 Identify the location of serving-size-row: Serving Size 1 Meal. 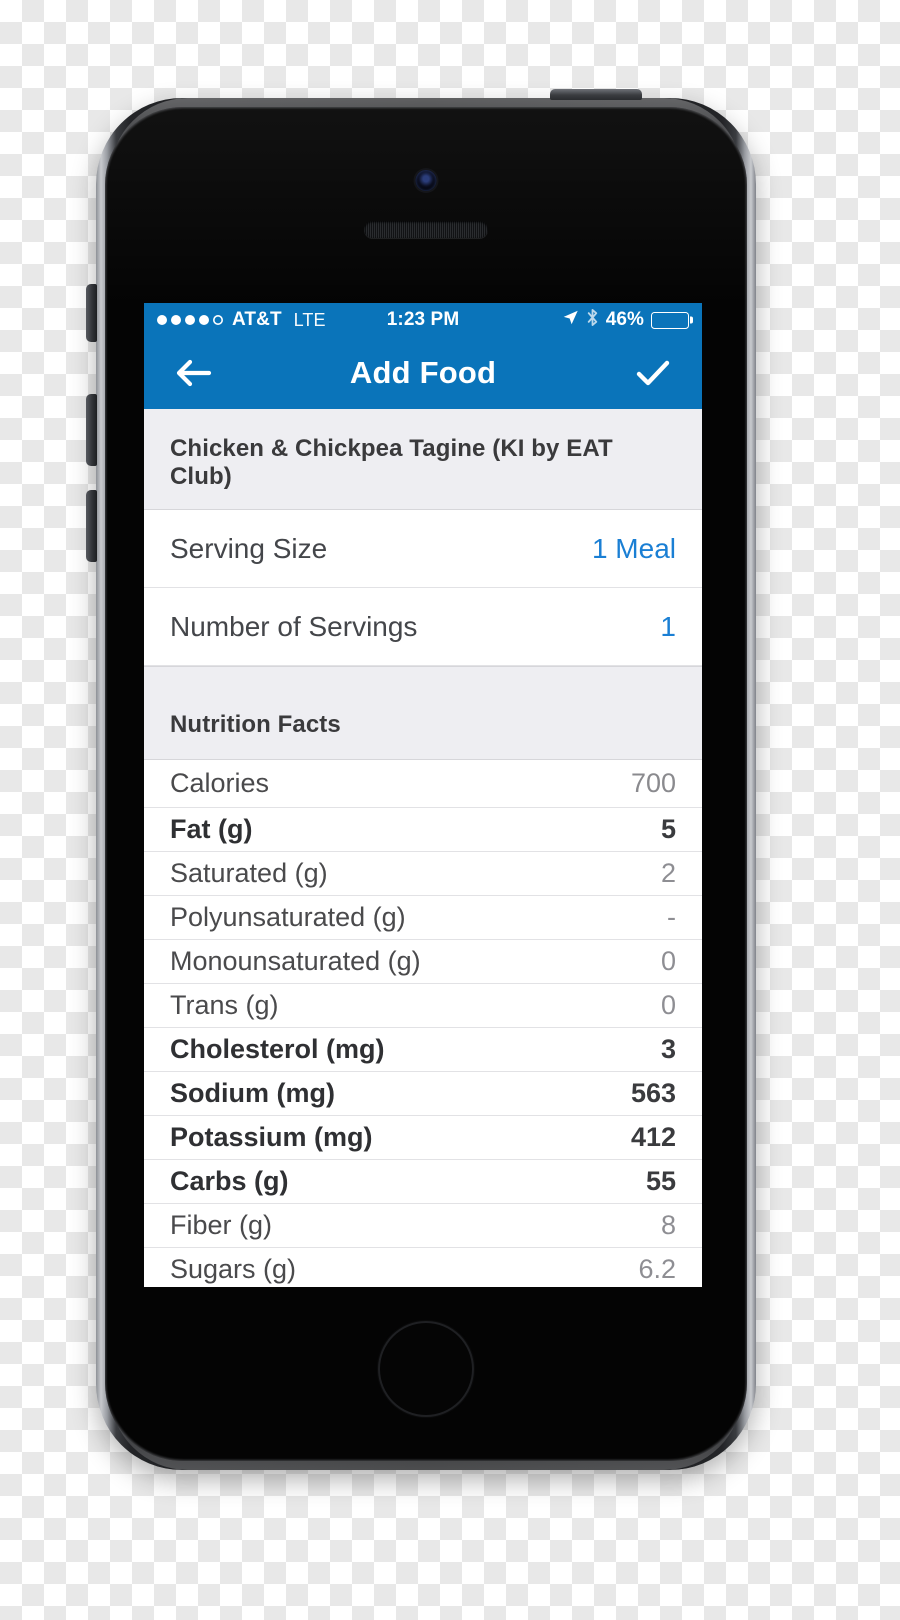
(423, 549).